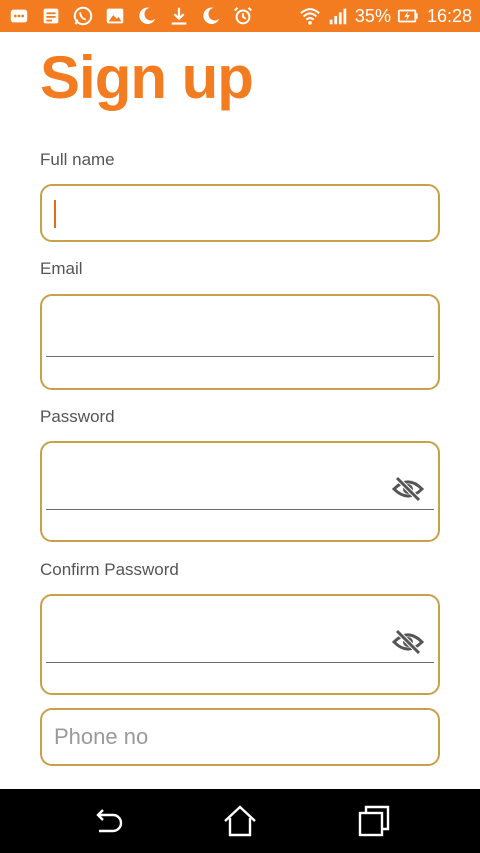 Image resolution: width=480 pixels, height=853 pixels. What do you see at coordinates (147, 77) in the screenshot?
I see `page-title: Sign up` at bounding box center [147, 77].